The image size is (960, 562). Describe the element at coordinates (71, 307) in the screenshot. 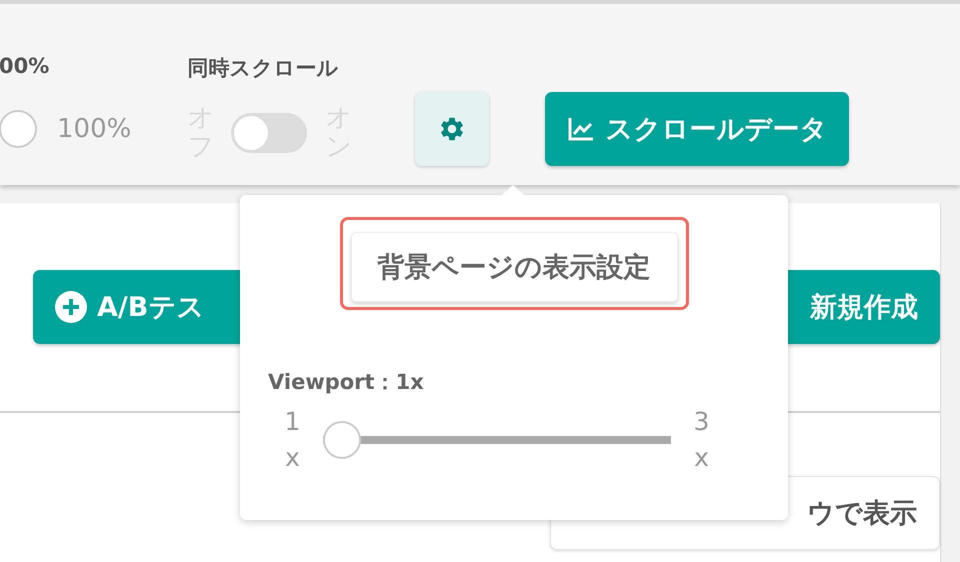

I see `plus-circle-icon` at that location.